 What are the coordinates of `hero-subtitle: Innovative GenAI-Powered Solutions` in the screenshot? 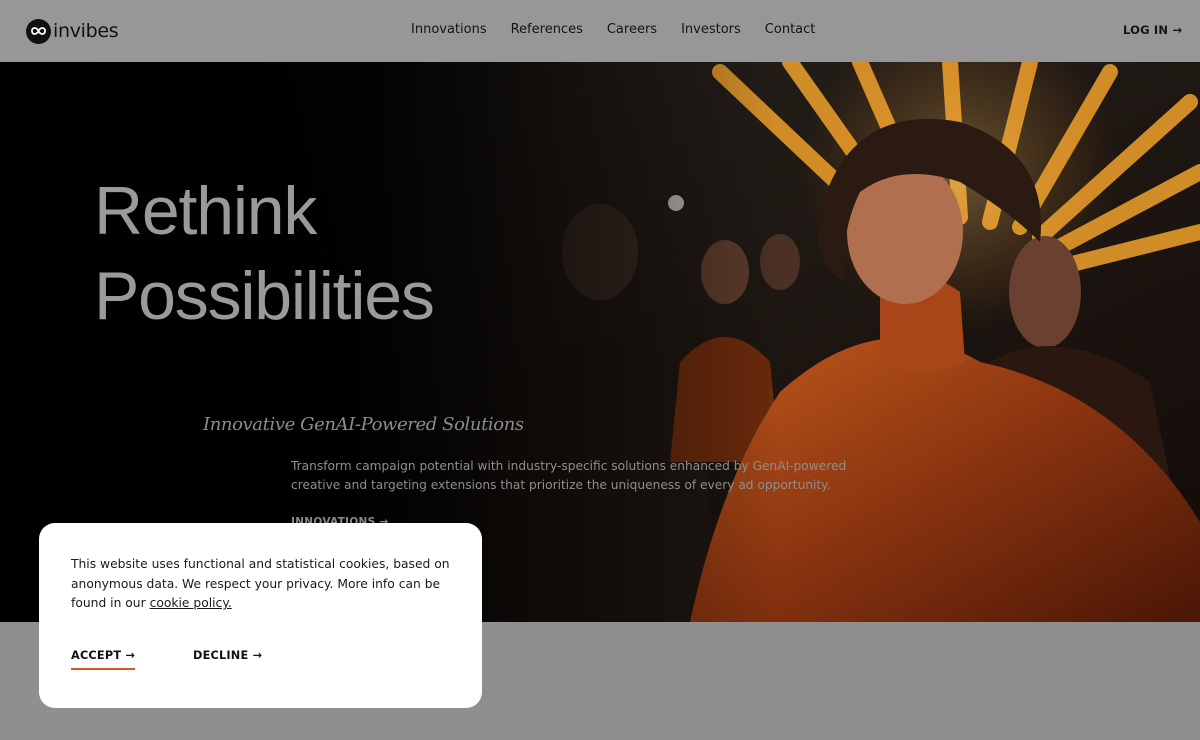 It's located at (363, 424).